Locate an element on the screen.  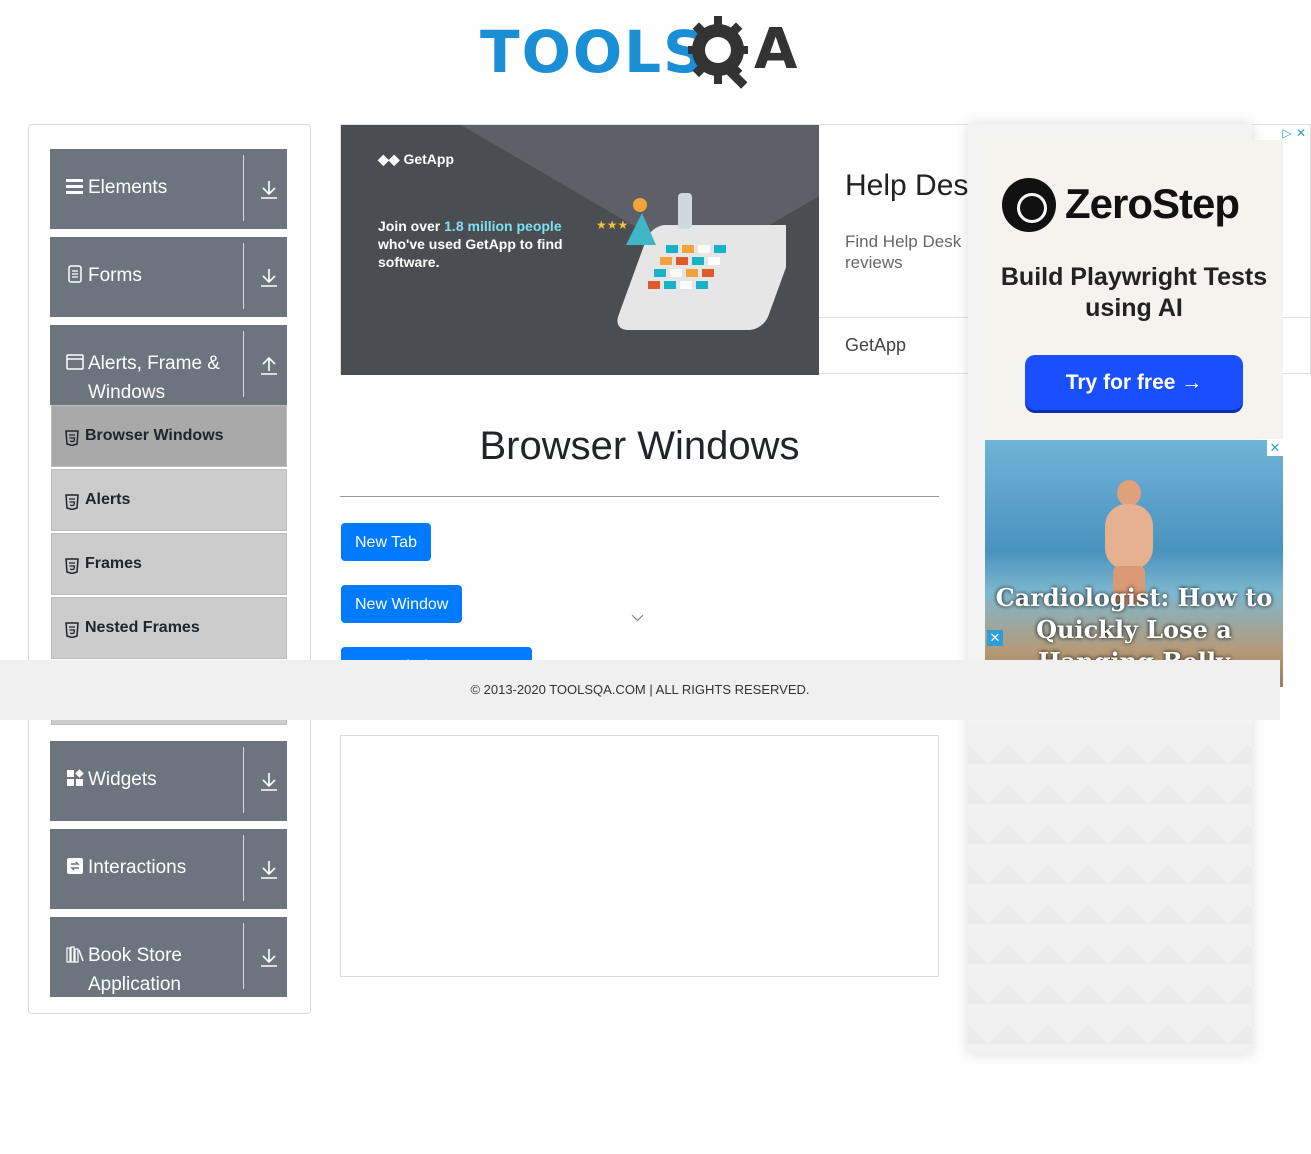
toolsqa-logo: TOOLS A is located at coordinates (642, 53).